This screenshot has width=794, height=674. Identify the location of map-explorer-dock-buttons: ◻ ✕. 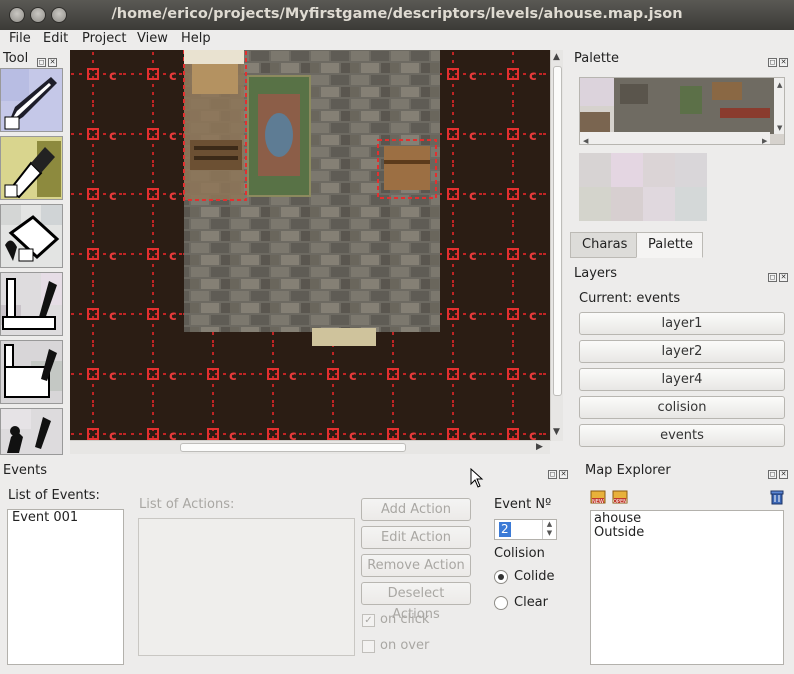
(779, 472).